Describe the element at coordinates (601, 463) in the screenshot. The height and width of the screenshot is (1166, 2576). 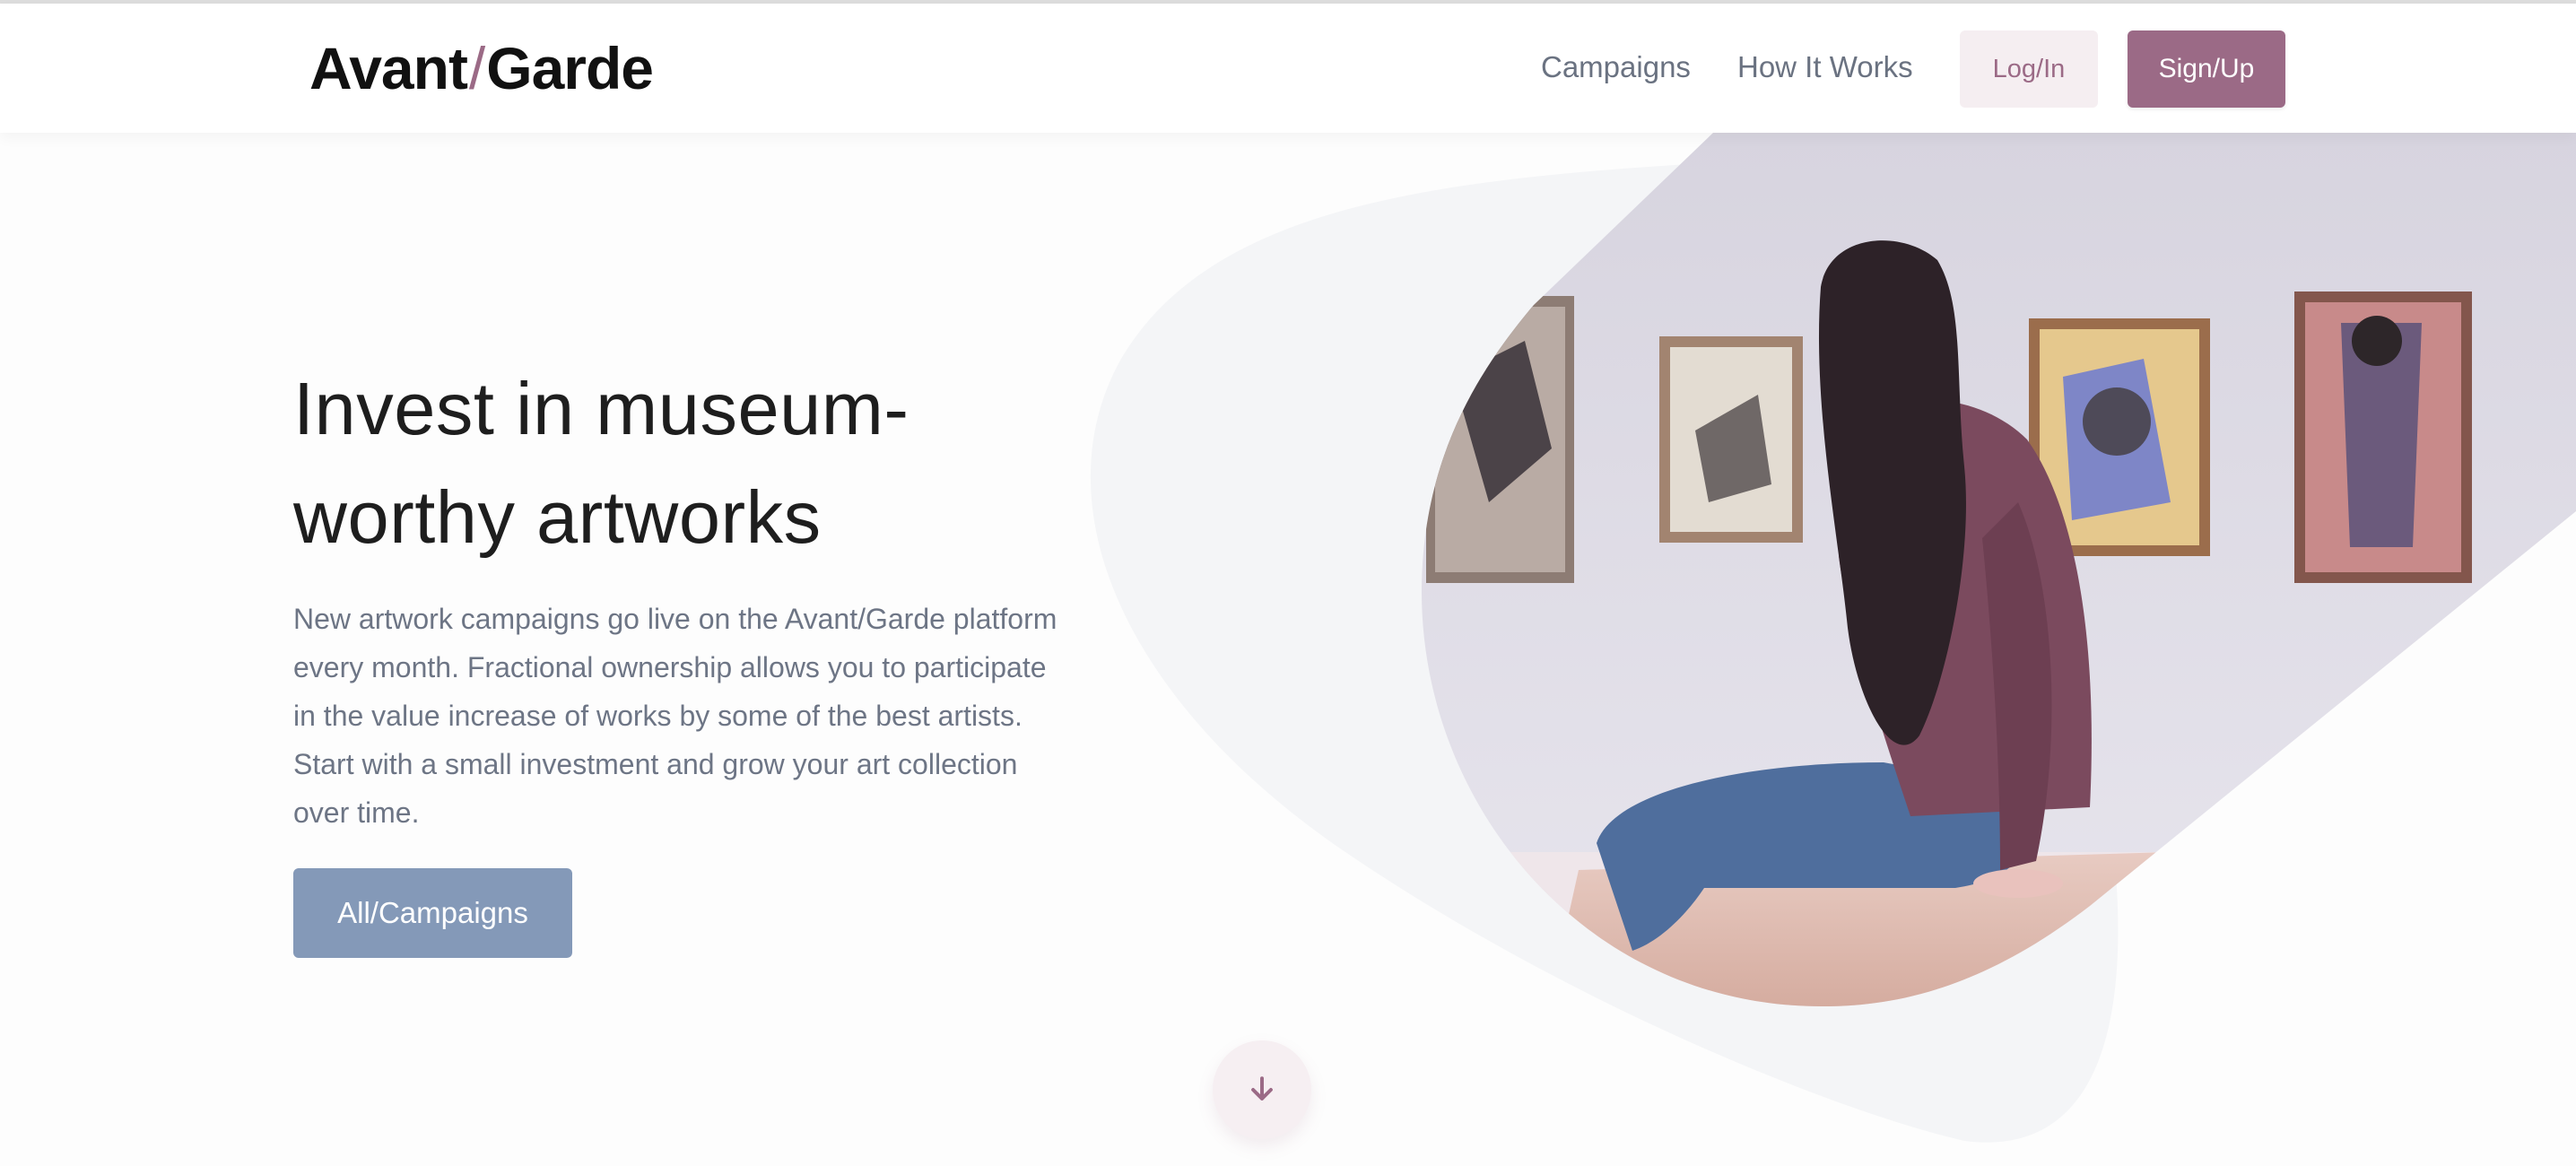
I see `hero-title: Invest in museum-worthy artworks` at that location.